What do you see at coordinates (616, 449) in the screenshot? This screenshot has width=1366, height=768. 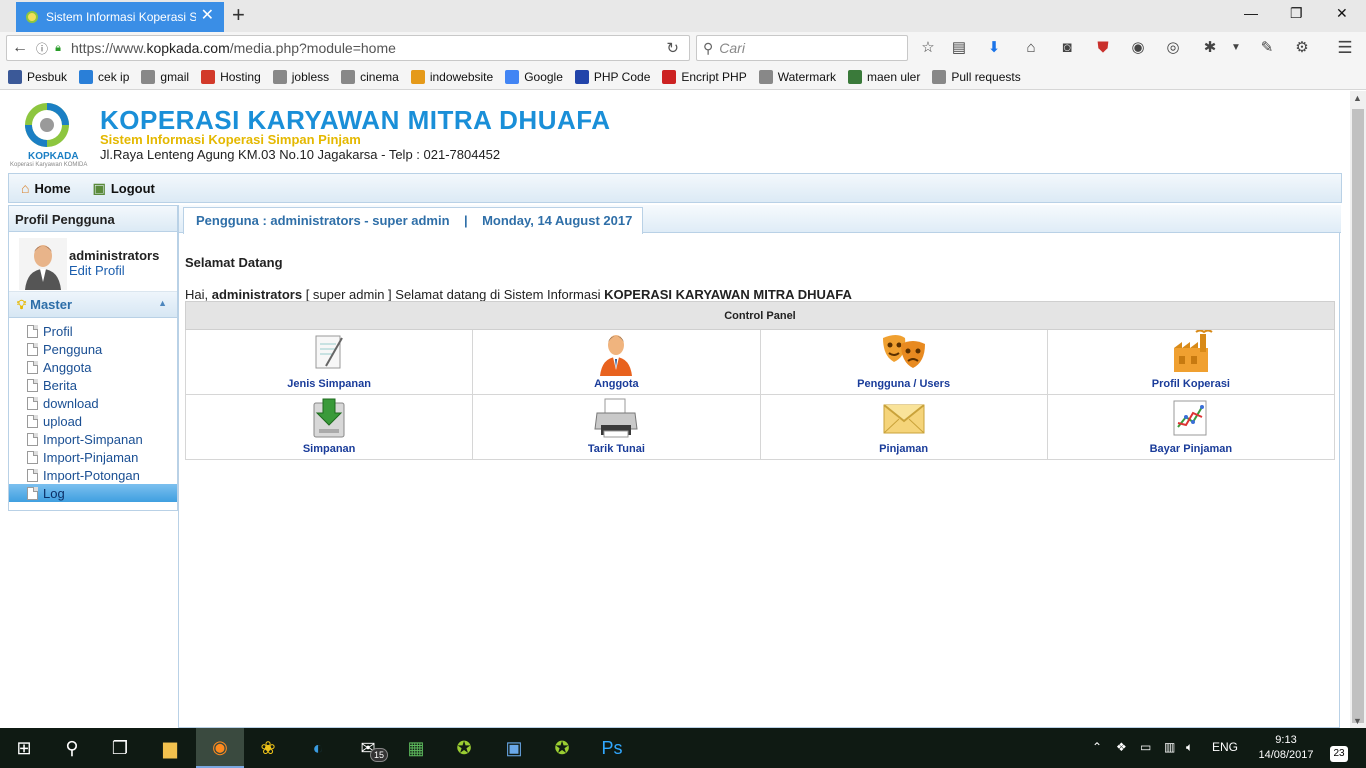 I see `control-panel-label: Tarik Tunai` at bounding box center [616, 449].